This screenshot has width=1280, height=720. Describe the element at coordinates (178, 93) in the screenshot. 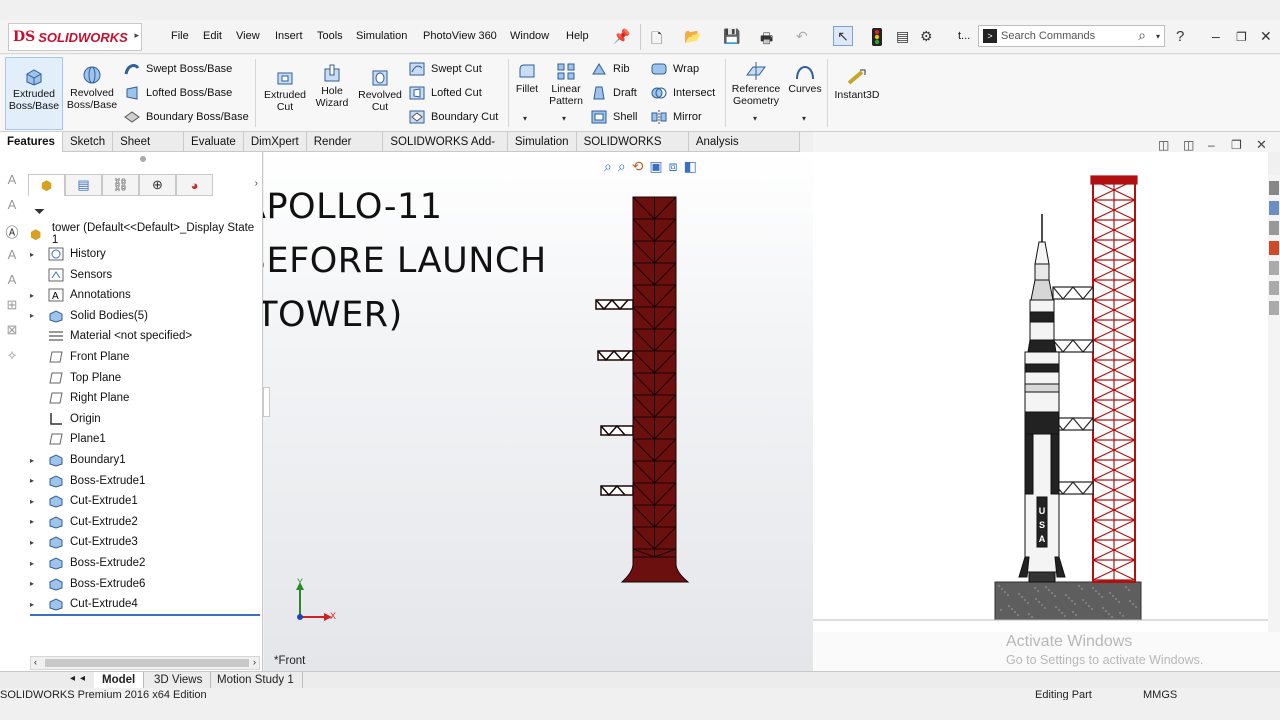

I see `lofted-boss-button: Lofted Boss/Base` at that location.